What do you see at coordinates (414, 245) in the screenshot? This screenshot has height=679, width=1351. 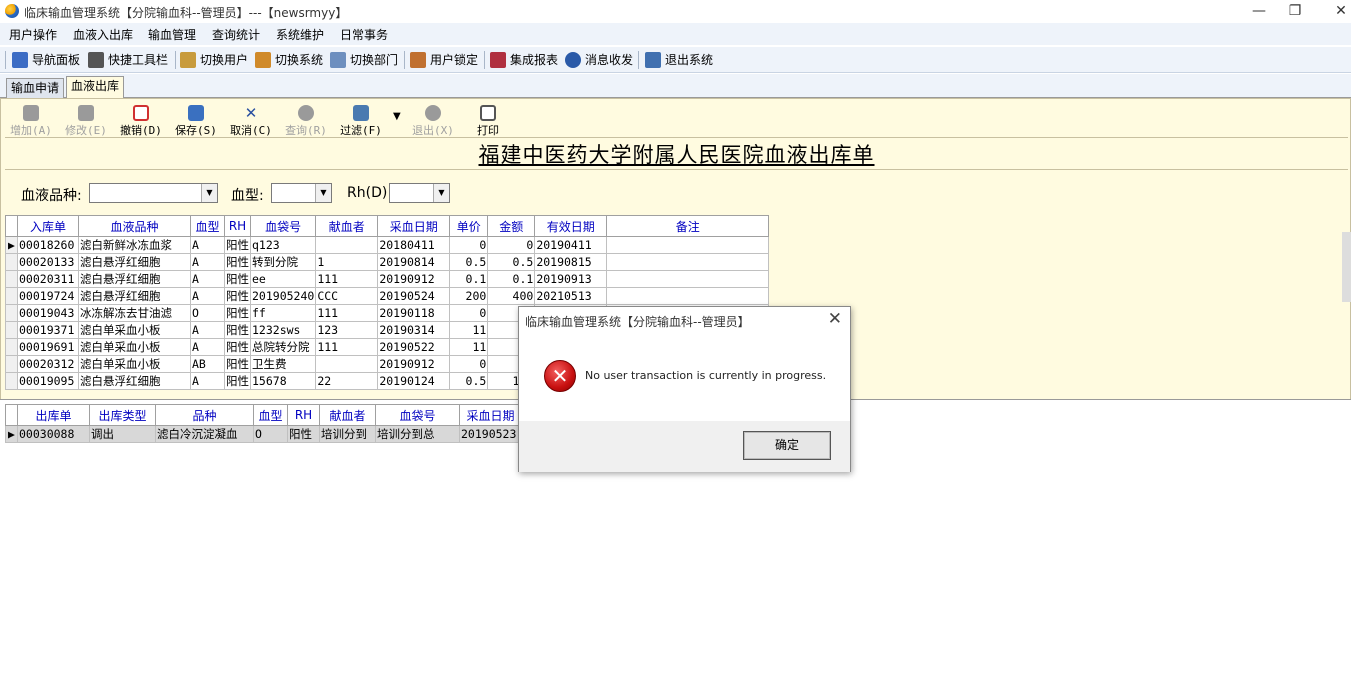 I see `table-cell: 20180411` at bounding box center [414, 245].